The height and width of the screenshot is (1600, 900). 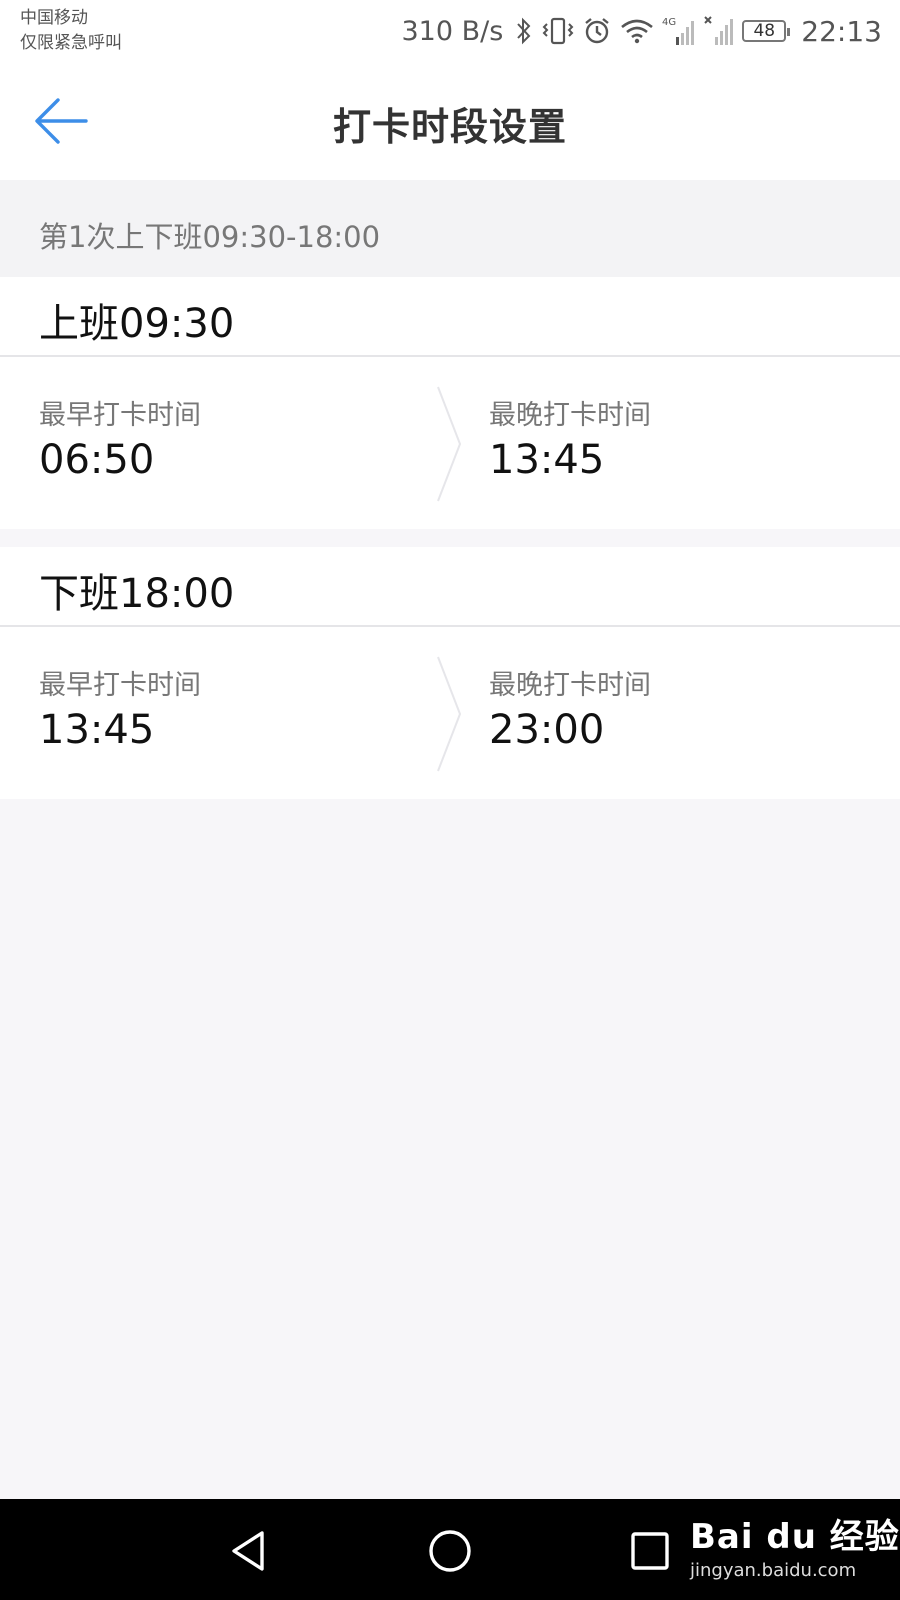 I want to click on nav-home-button, so click(x=450, y=1551).